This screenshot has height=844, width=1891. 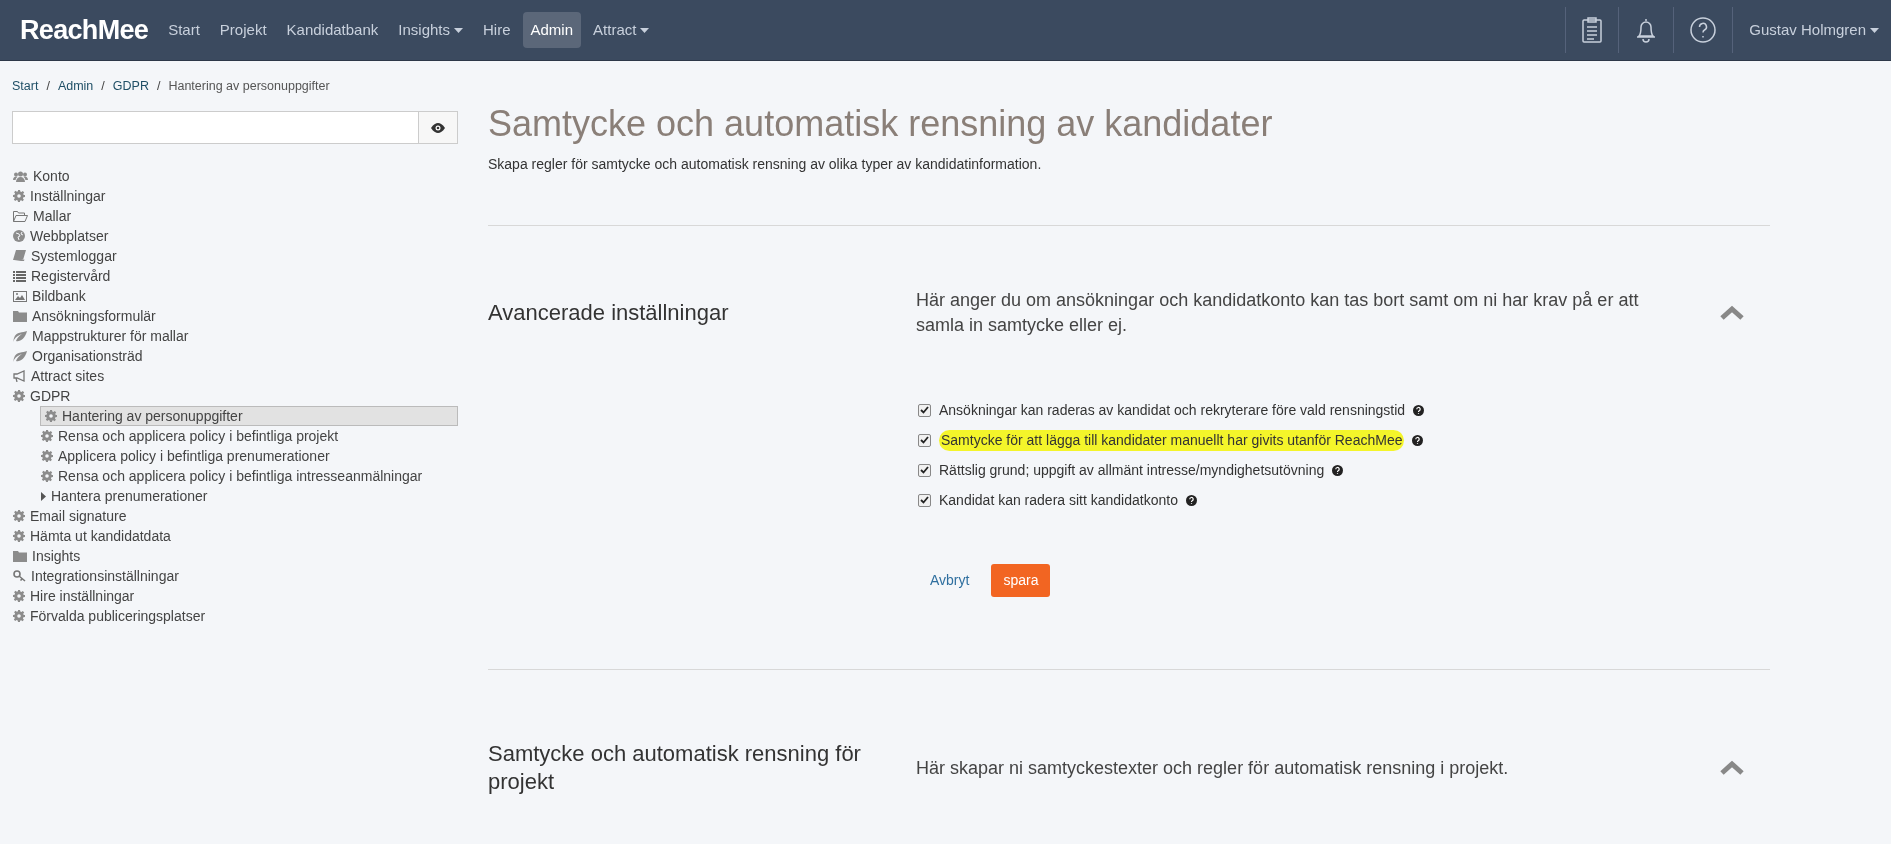 I want to click on breadcrumb-current: Hantering av personuppgifter, so click(x=249, y=86).